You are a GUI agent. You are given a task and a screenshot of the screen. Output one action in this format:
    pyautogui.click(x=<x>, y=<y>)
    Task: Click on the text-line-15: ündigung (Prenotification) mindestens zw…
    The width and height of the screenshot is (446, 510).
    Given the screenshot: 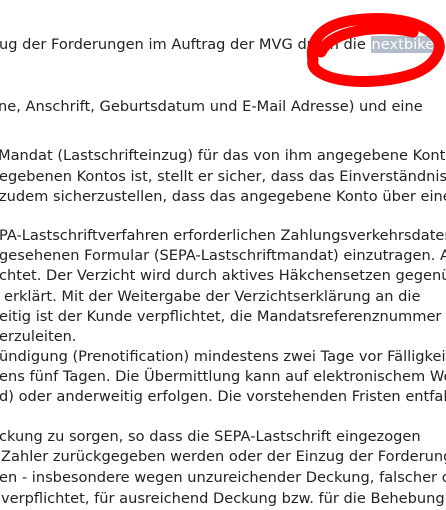 What is the action you would take?
    pyautogui.click(x=223, y=356)
    